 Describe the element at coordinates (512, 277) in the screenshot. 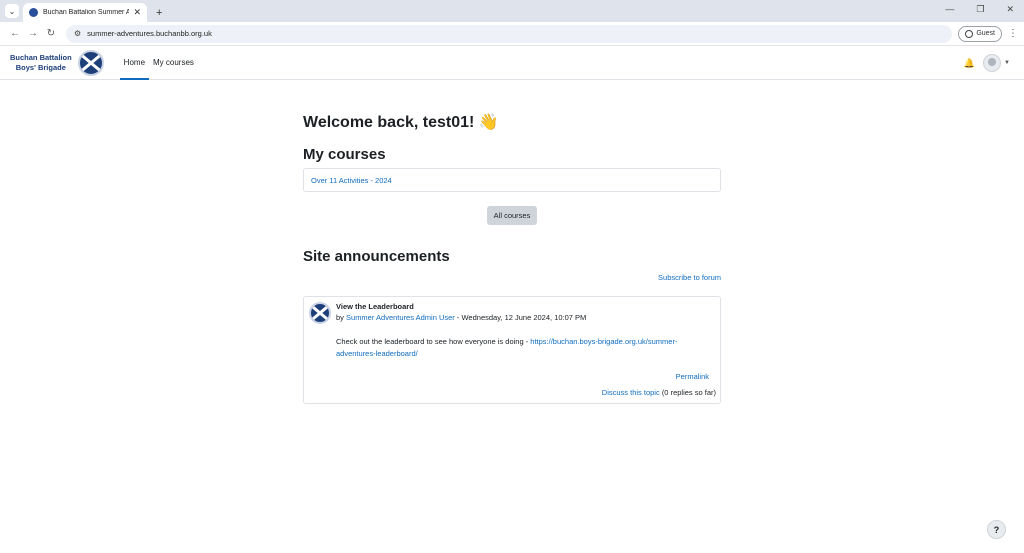

I see `subscribe-forum-link: Subscribe to forum` at that location.